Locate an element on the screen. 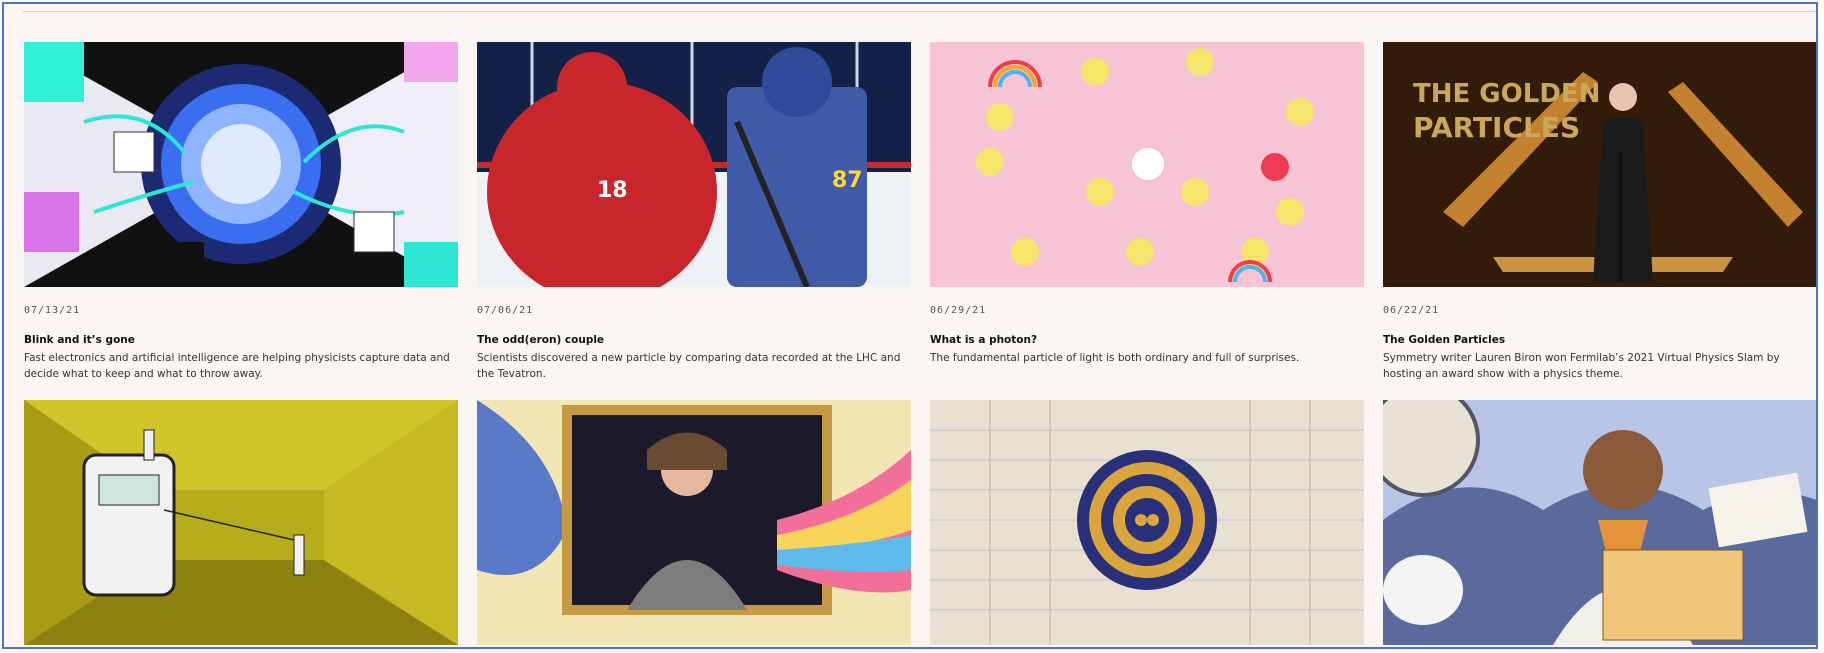  article-card-ledger is located at coordinates (1147, 522).